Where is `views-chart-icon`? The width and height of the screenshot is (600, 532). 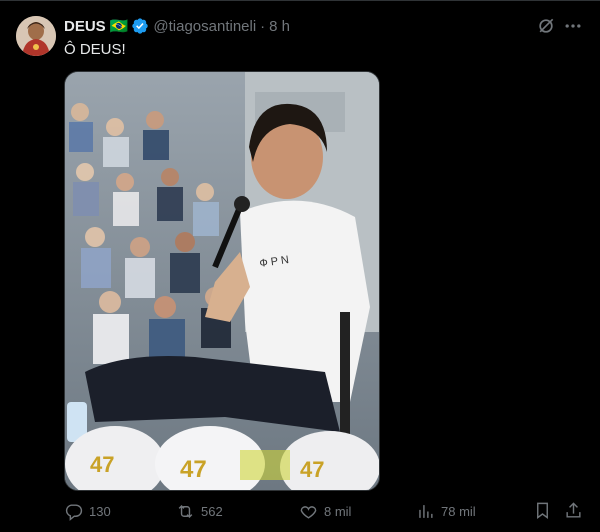 views-chart-icon is located at coordinates (426, 511).